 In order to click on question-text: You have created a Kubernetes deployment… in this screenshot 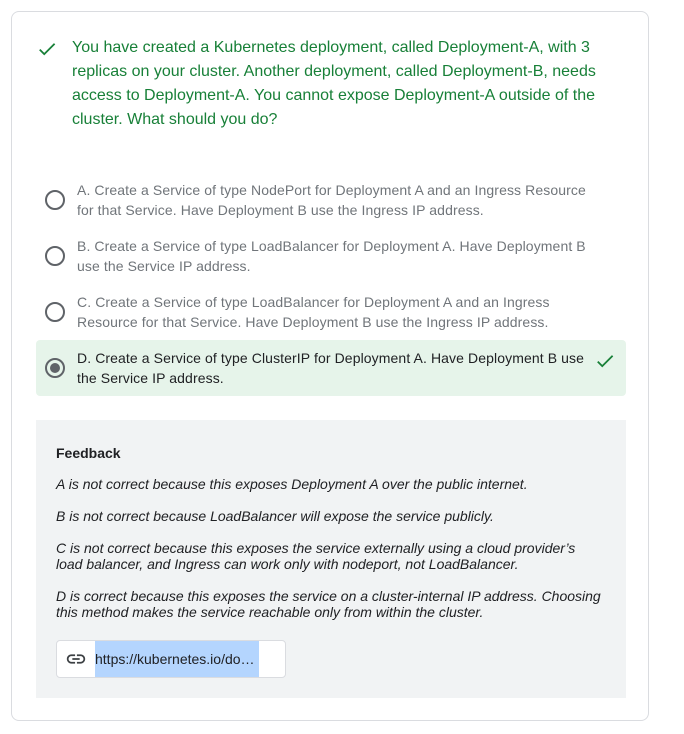, I will do `click(334, 83)`.